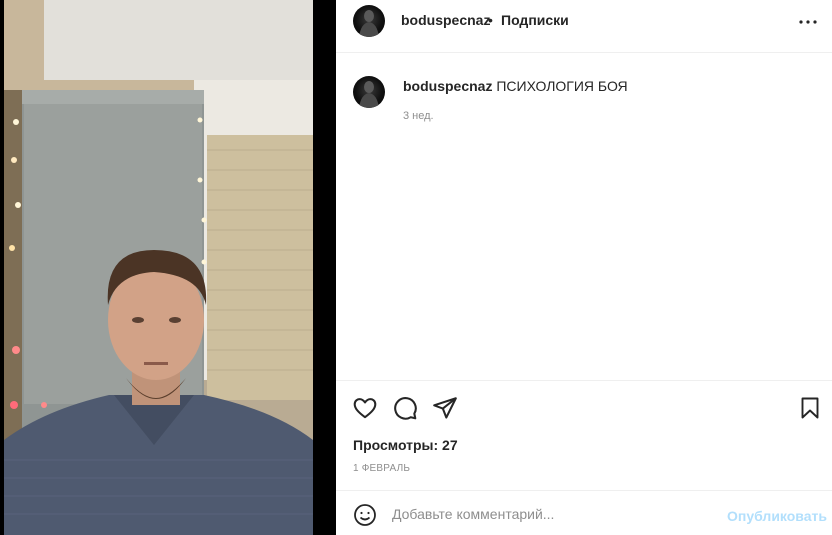  Describe the element at coordinates (365, 515) in the screenshot. I see `emoji-icon` at that location.